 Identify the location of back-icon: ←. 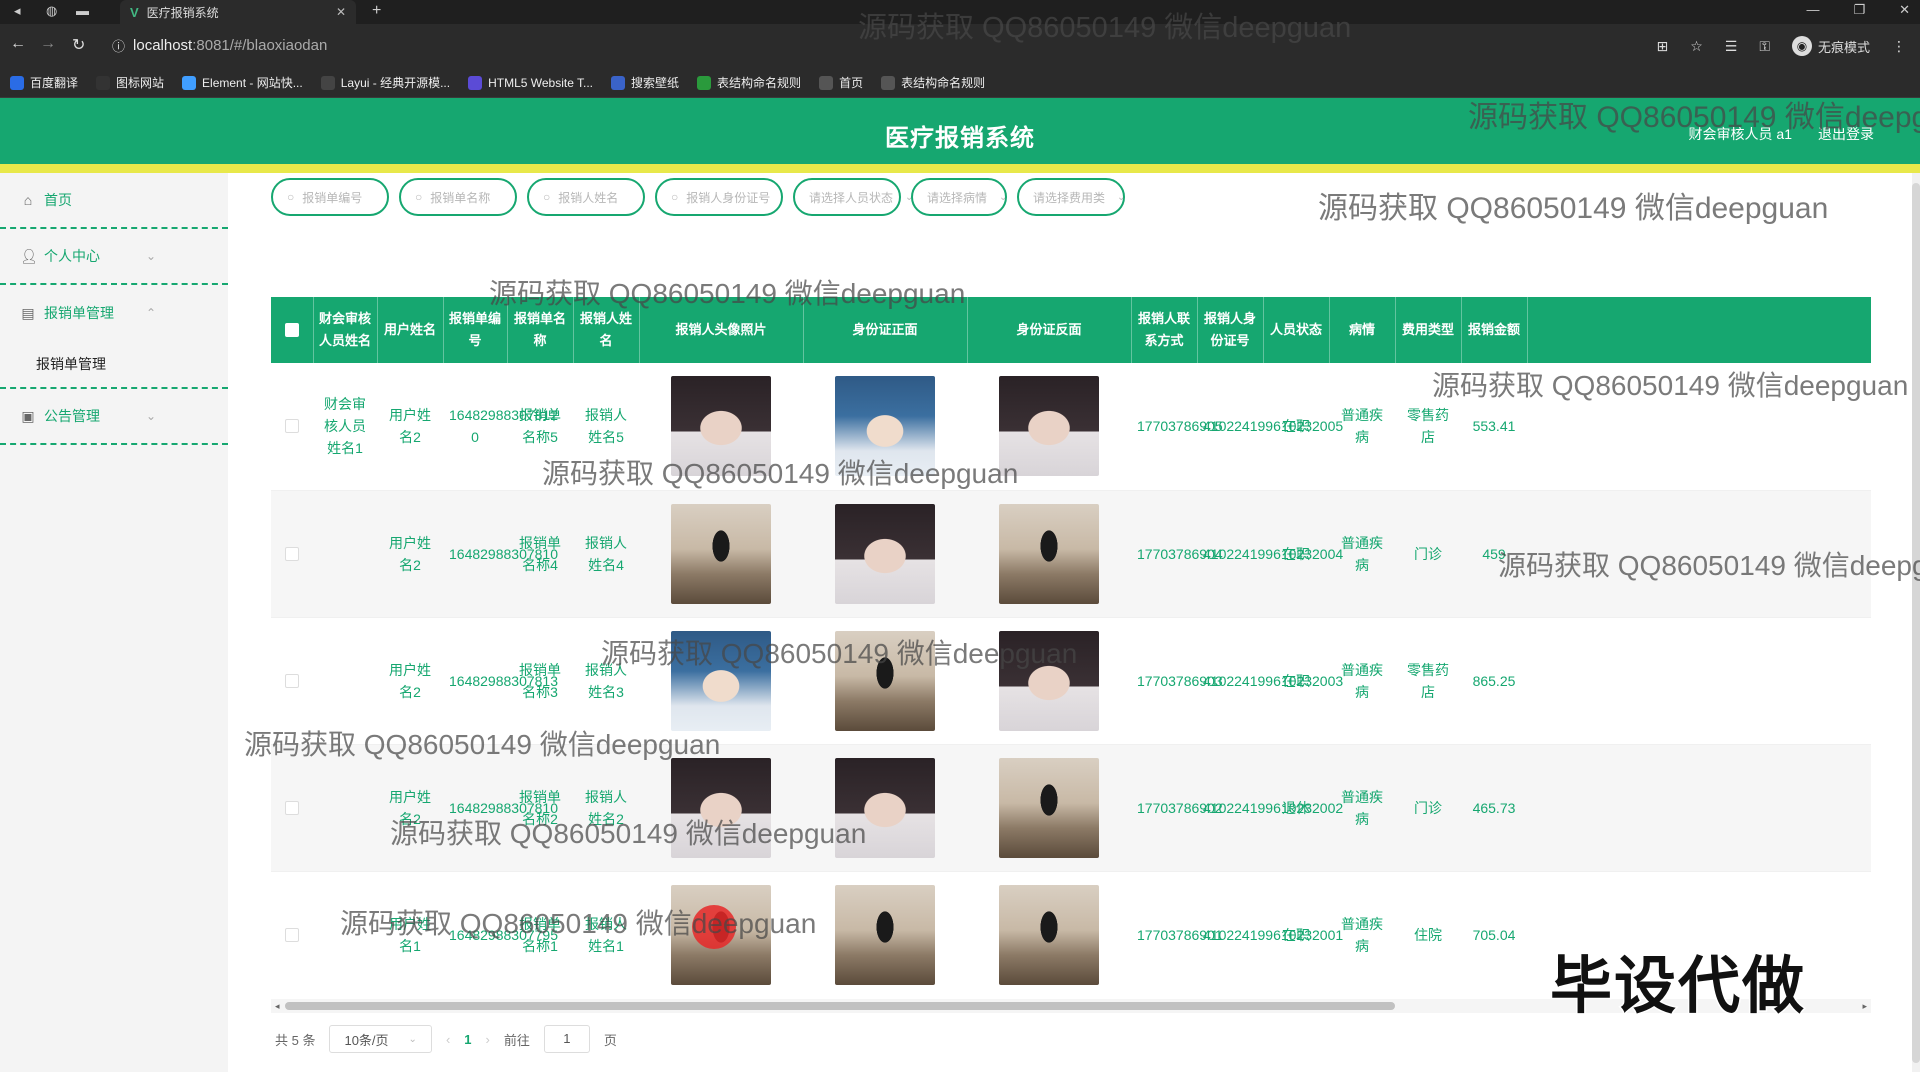
(18, 44).